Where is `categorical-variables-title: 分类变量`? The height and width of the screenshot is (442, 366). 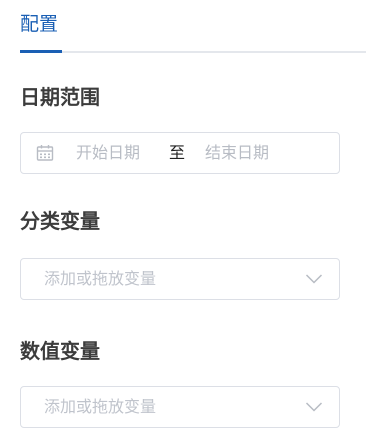
categorical-variables-title: 分类变量 is located at coordinates (60, 221).